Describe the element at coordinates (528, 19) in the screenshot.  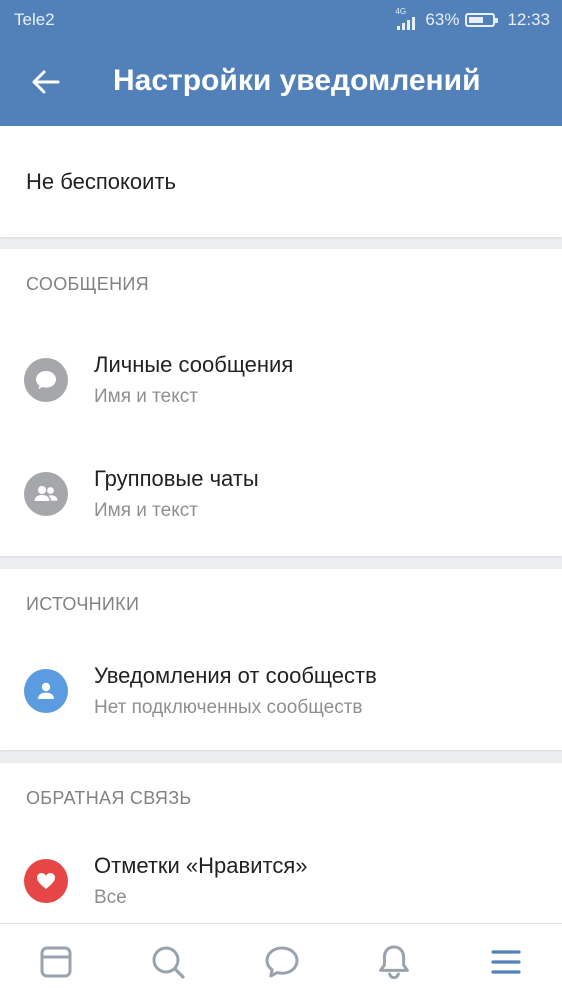
I see `clock: 12:33` at that location.